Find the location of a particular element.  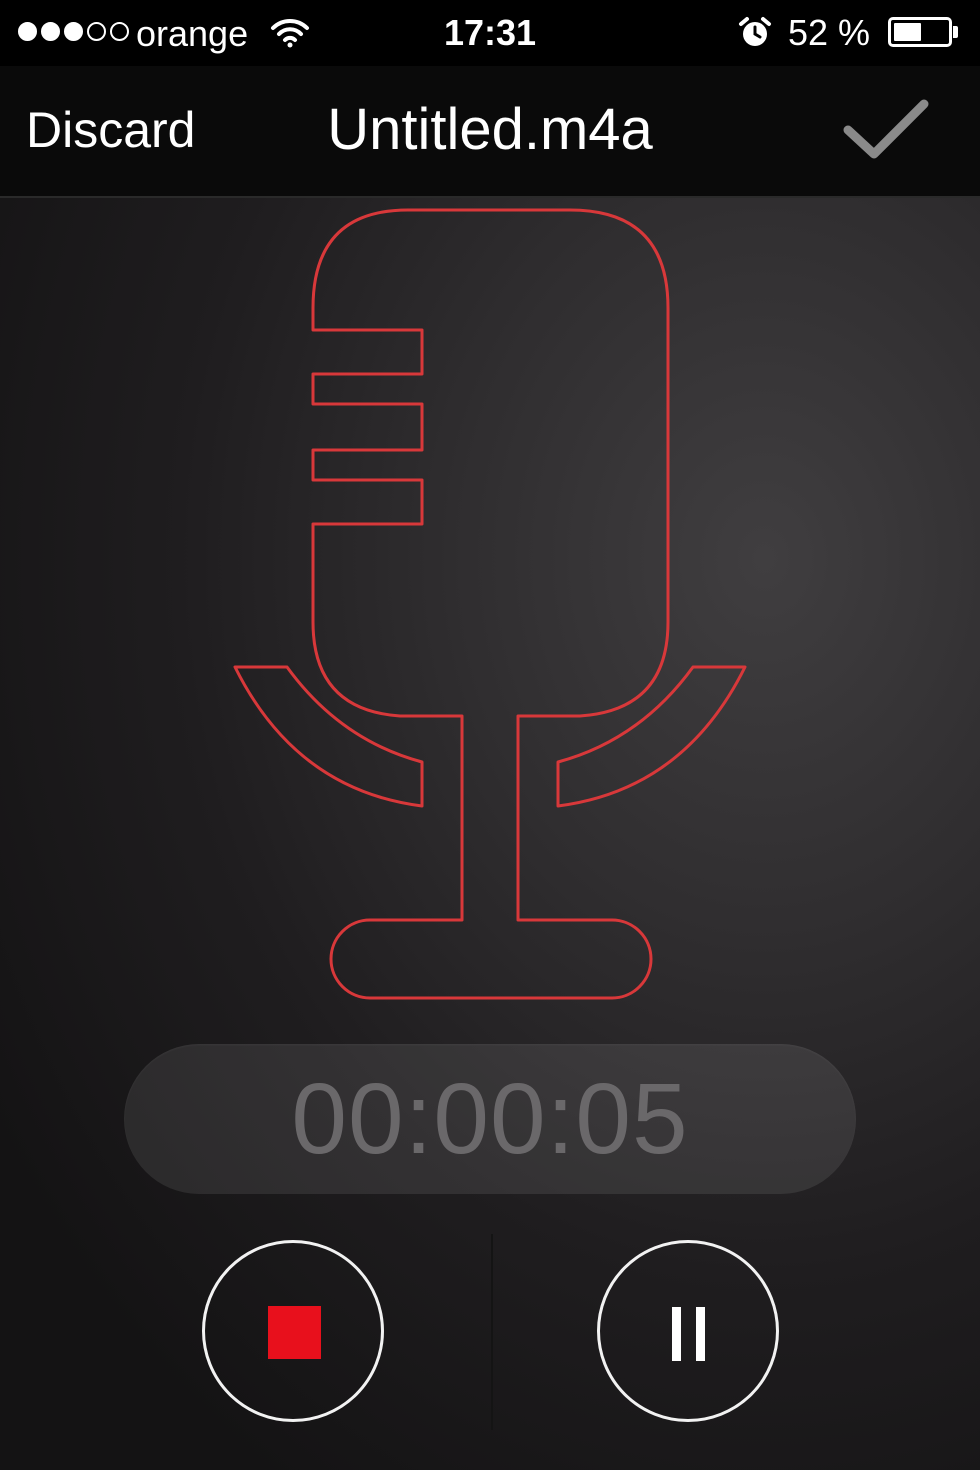

battery-percentage: 52 % is located at coordinates (829, 32).